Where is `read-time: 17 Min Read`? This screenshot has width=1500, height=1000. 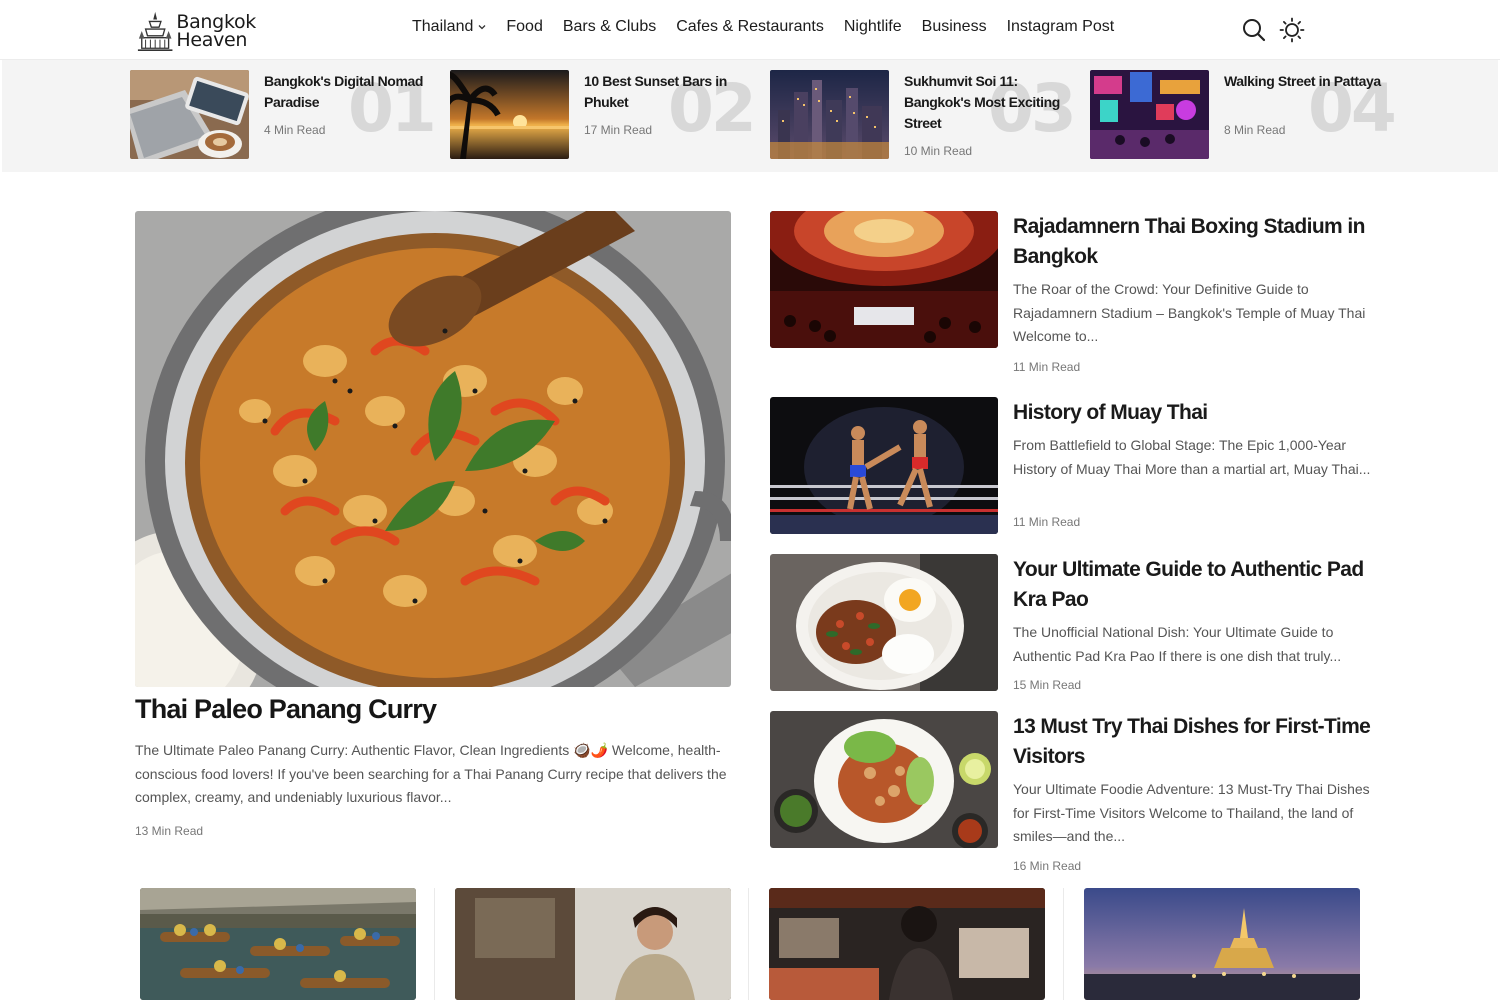
read-time: 17 Min Read is located at coordinates (618, 130).